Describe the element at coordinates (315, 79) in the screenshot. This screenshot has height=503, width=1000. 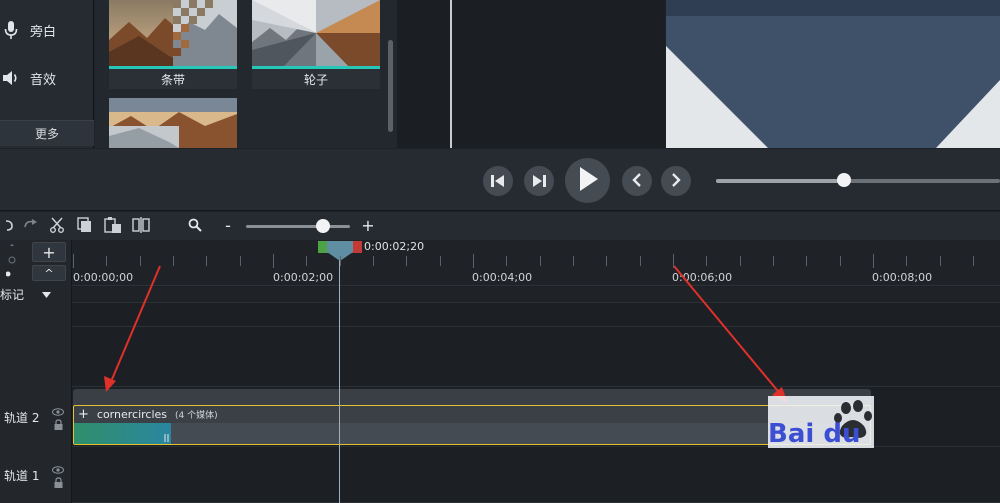
I see `transition-label: 轮子` at that location.